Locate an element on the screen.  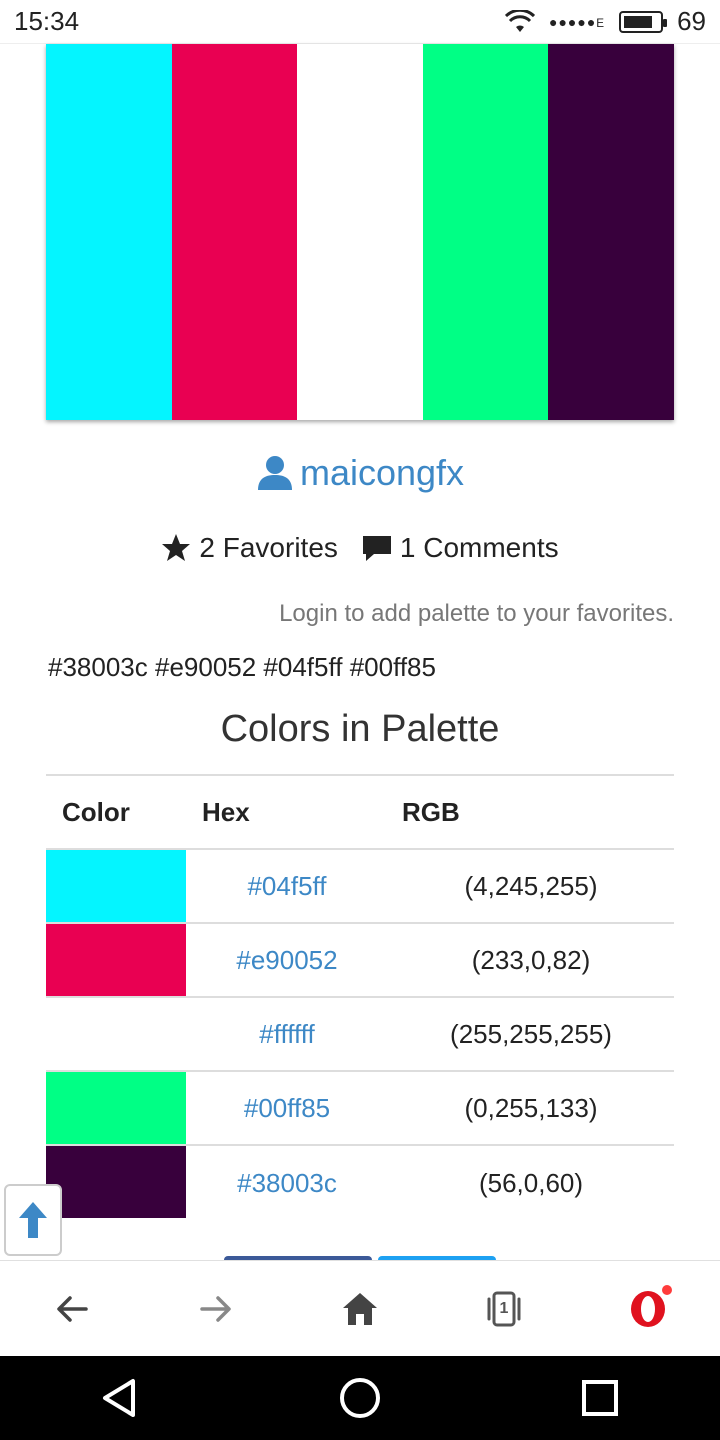
hex-link: #e90052 is located at coordinates (287, 960).